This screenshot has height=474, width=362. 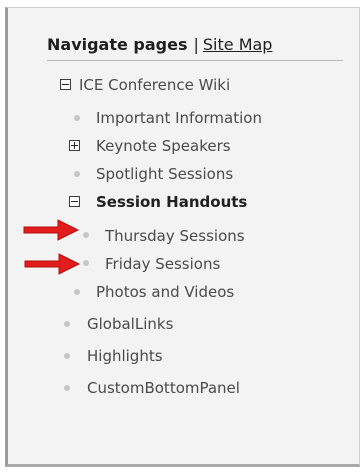 I want to click on tree-item-keynote-speakers: Keynote Speakers, so click(x=163, y=146).